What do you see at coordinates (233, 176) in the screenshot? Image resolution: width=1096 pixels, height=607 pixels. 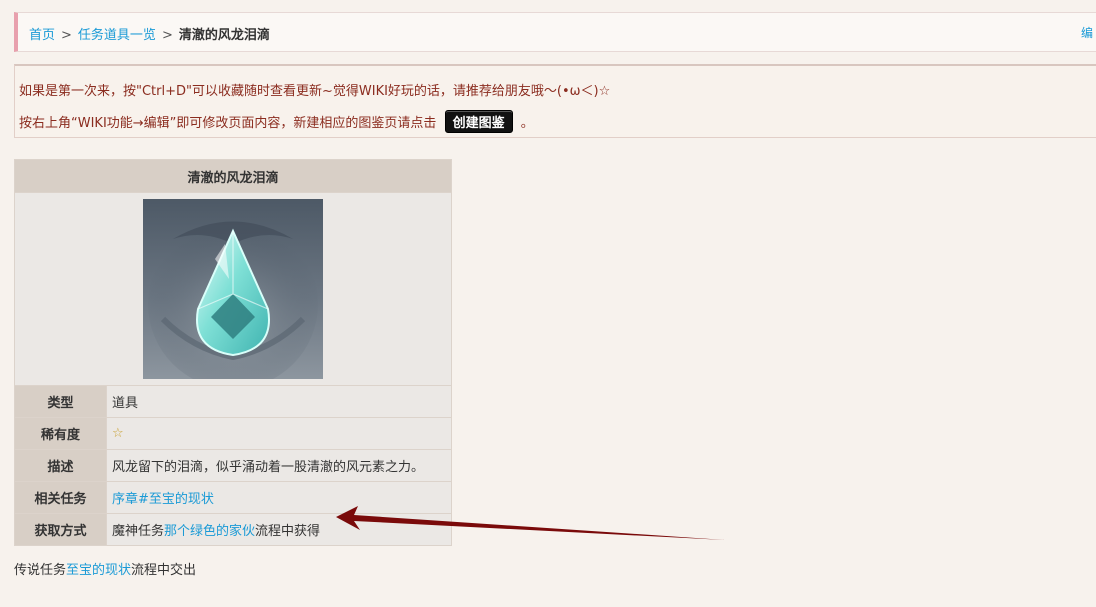 I see `infobox-title: 清澈的风龙泪滴` at bounding box center [233, 176].